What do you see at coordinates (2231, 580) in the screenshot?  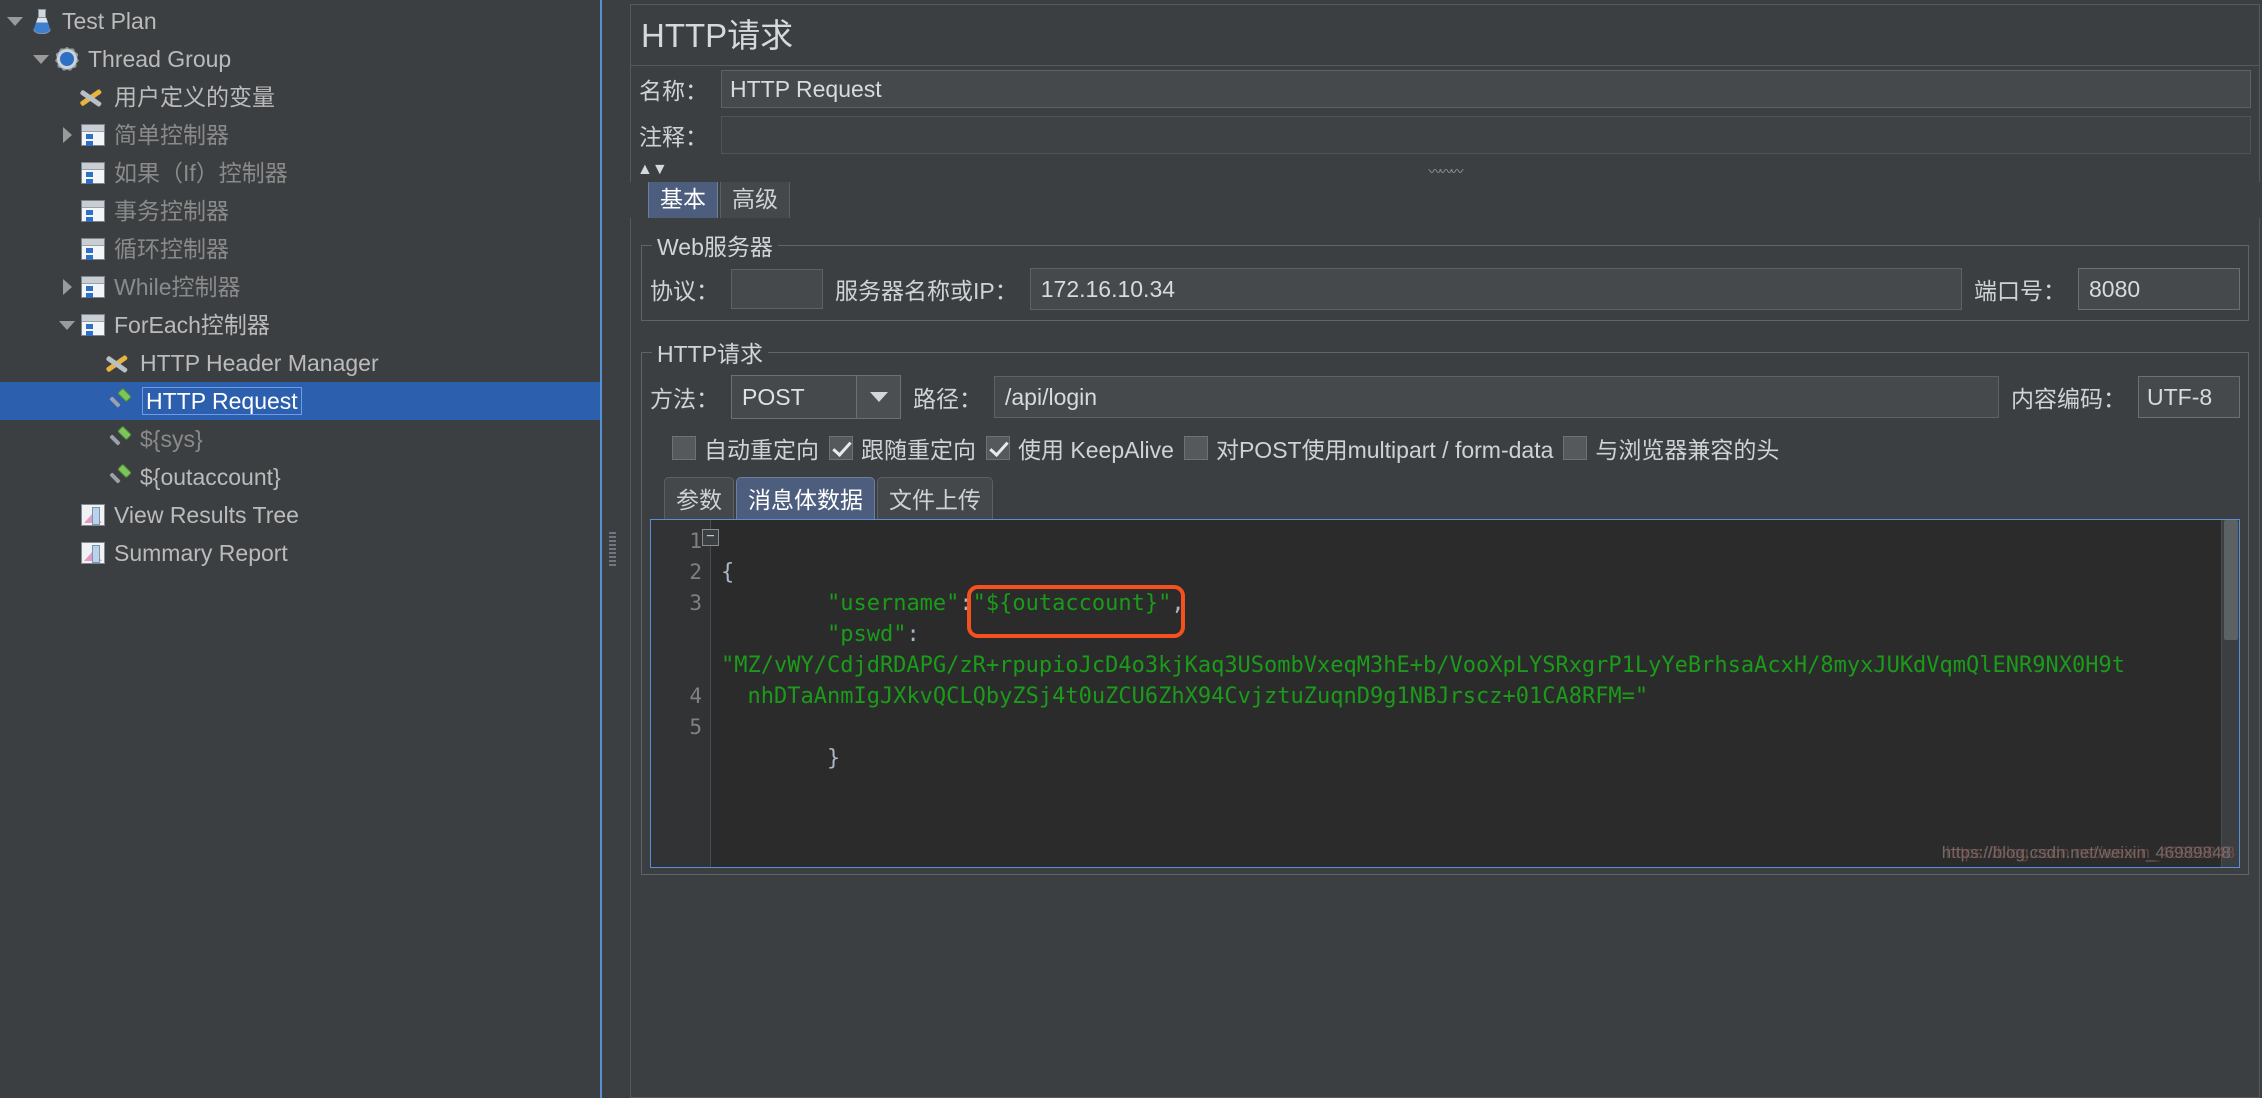 I see `editor-scrollbar-thumb` at bounding box center [2231, 580].